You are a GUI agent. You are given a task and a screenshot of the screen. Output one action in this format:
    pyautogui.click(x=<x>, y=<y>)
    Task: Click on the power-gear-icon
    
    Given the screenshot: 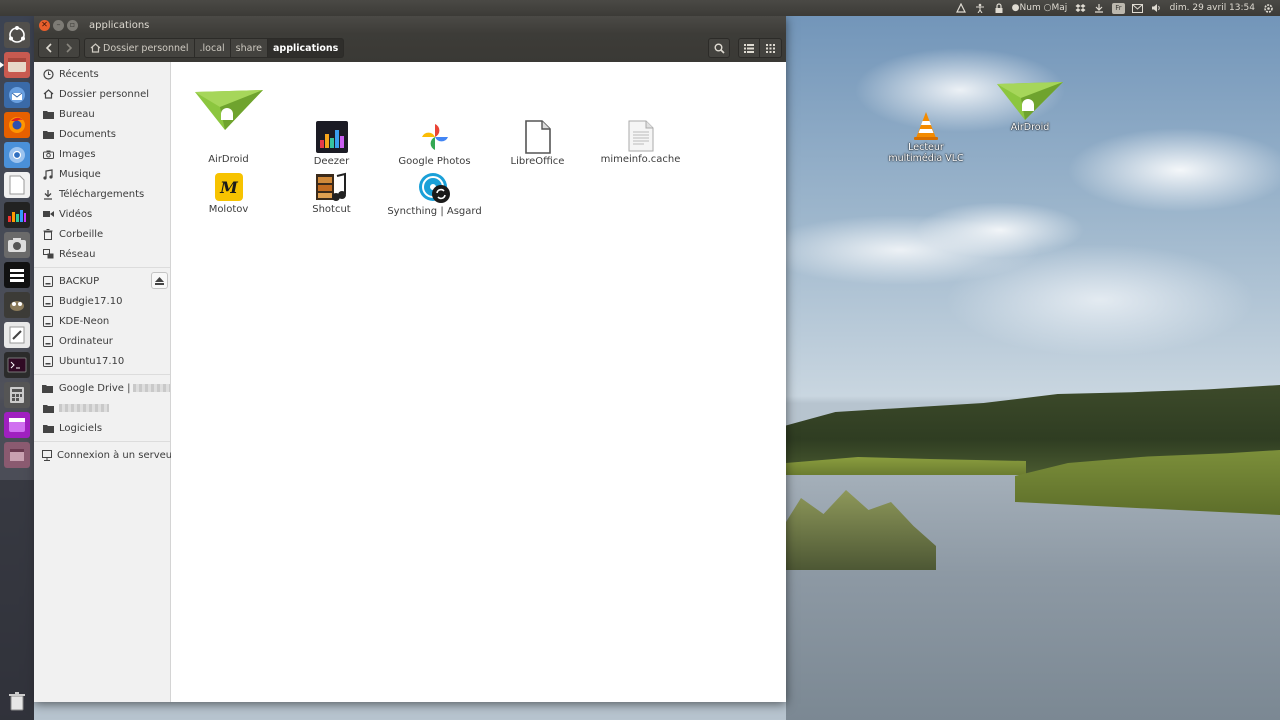 What is the action you would take?
    pyautogui.click(x=1268, y=8)
    